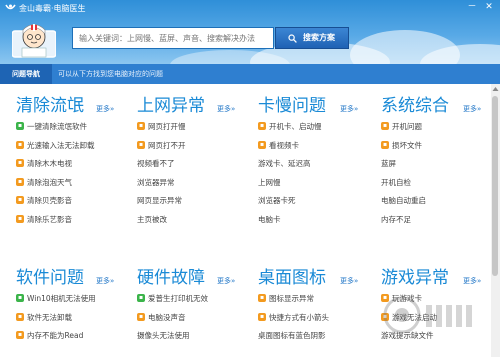  I want to click on window-title: 金山毒霸·电脑医生, so click(52, 8).